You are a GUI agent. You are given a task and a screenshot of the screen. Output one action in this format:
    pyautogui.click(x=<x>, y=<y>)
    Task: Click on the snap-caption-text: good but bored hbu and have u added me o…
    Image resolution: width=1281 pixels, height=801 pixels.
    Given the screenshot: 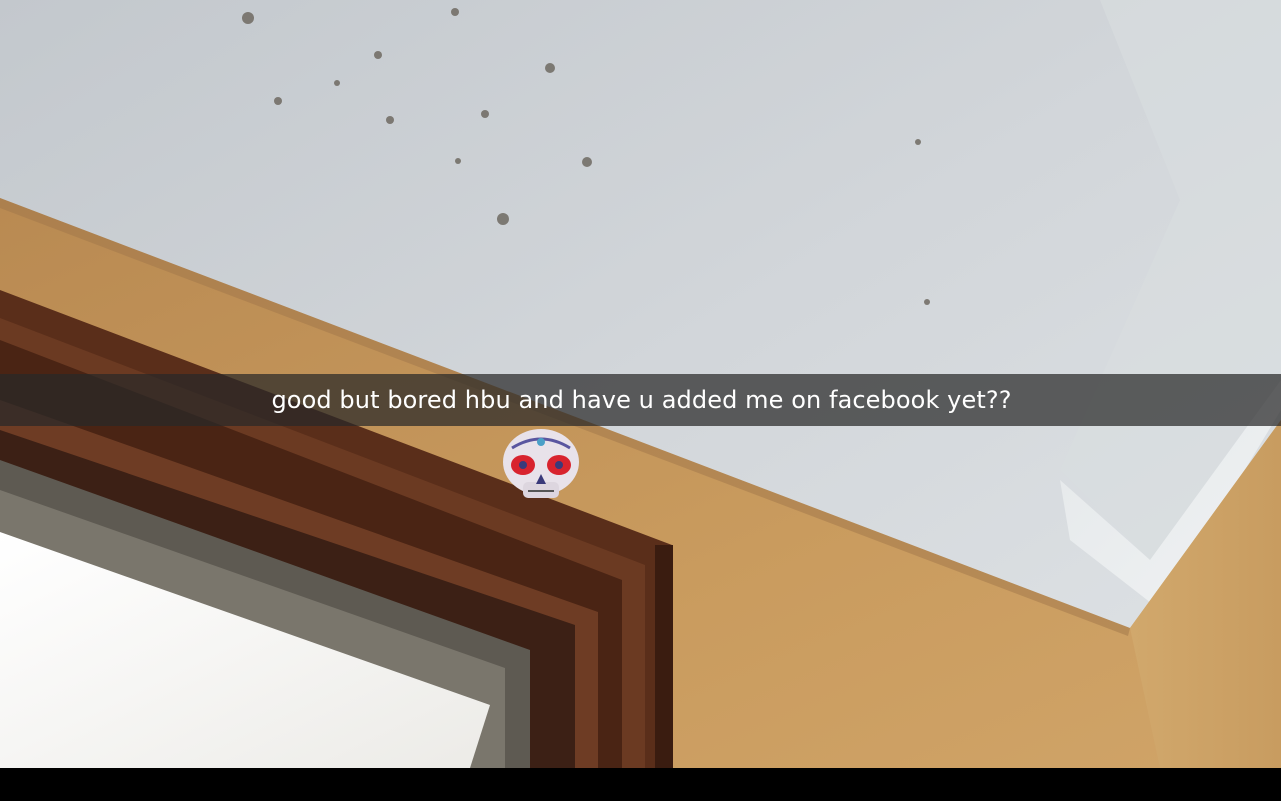 What is the action you would take?
    pyautogui.click(x=641, y=400)
    